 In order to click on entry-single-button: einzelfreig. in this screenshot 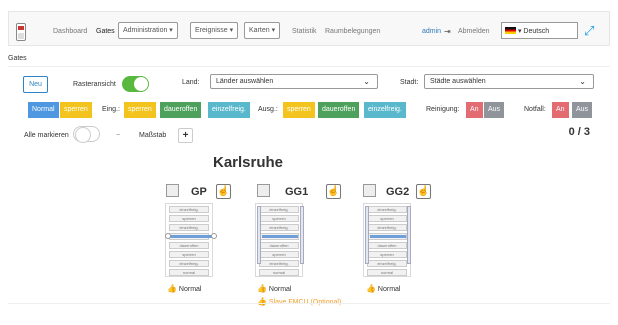, I will do `click(229, 110)`.